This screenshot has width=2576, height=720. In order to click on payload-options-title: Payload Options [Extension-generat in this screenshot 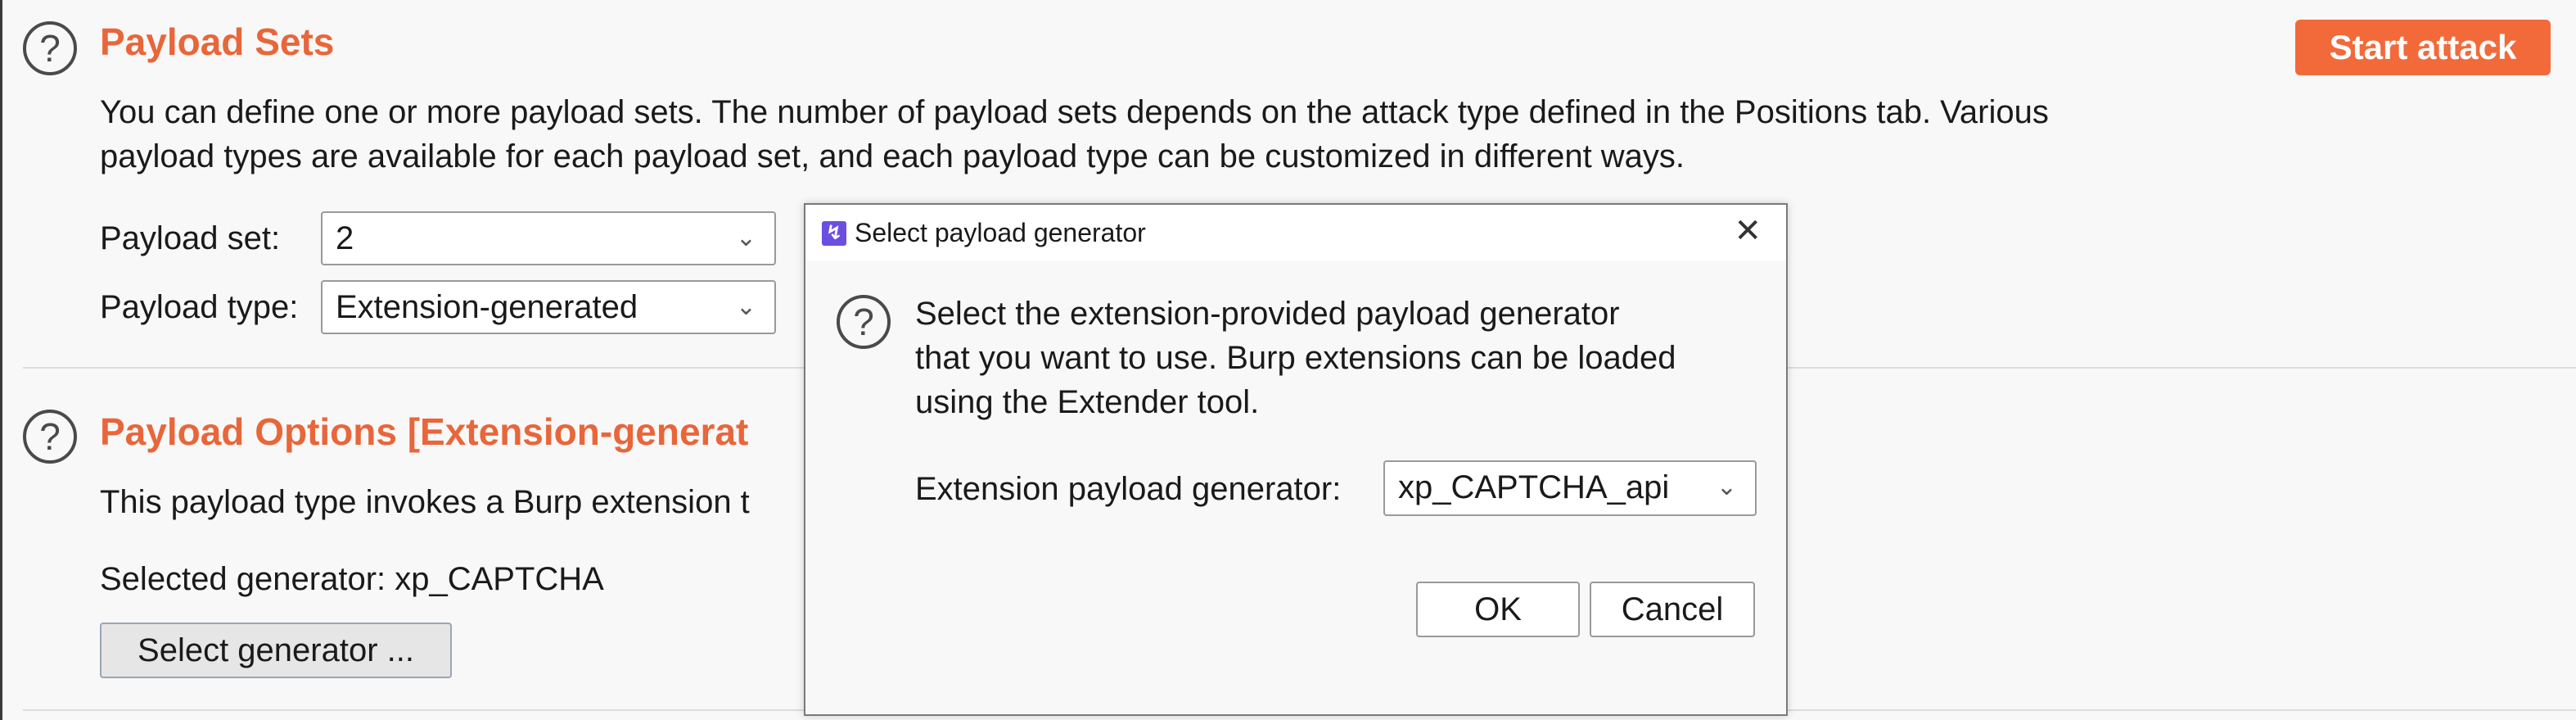, I will do `click(424, 431)`.